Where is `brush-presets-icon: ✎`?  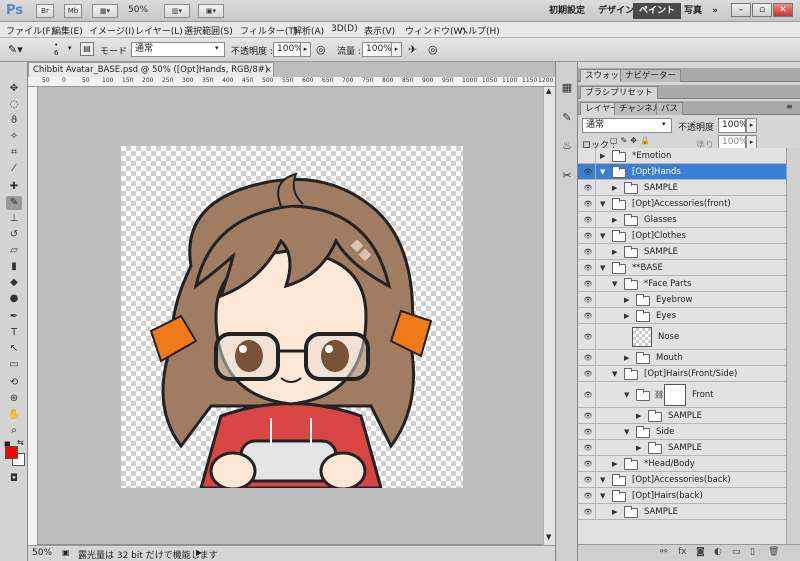 brush-presets-icon: ✎ is located at coordinates (567, 118).